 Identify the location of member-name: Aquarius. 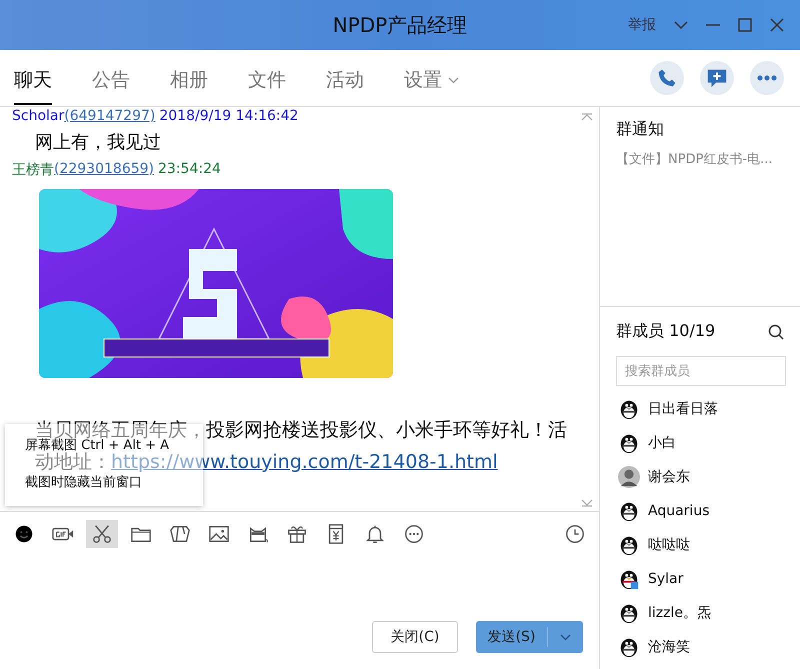
(679, 511).